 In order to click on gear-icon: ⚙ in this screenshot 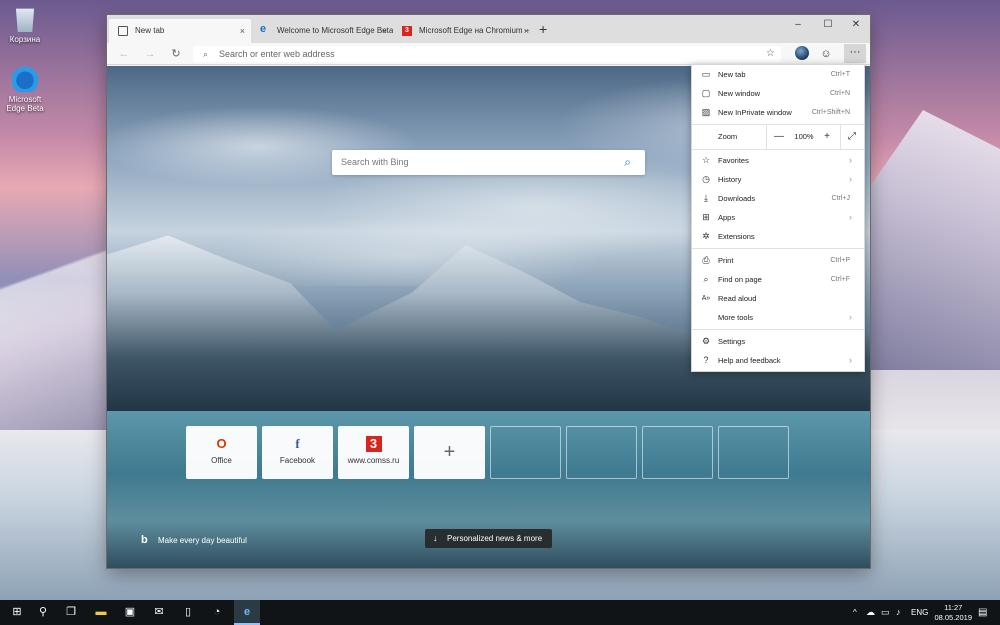, I will do `click(706, 341)`.